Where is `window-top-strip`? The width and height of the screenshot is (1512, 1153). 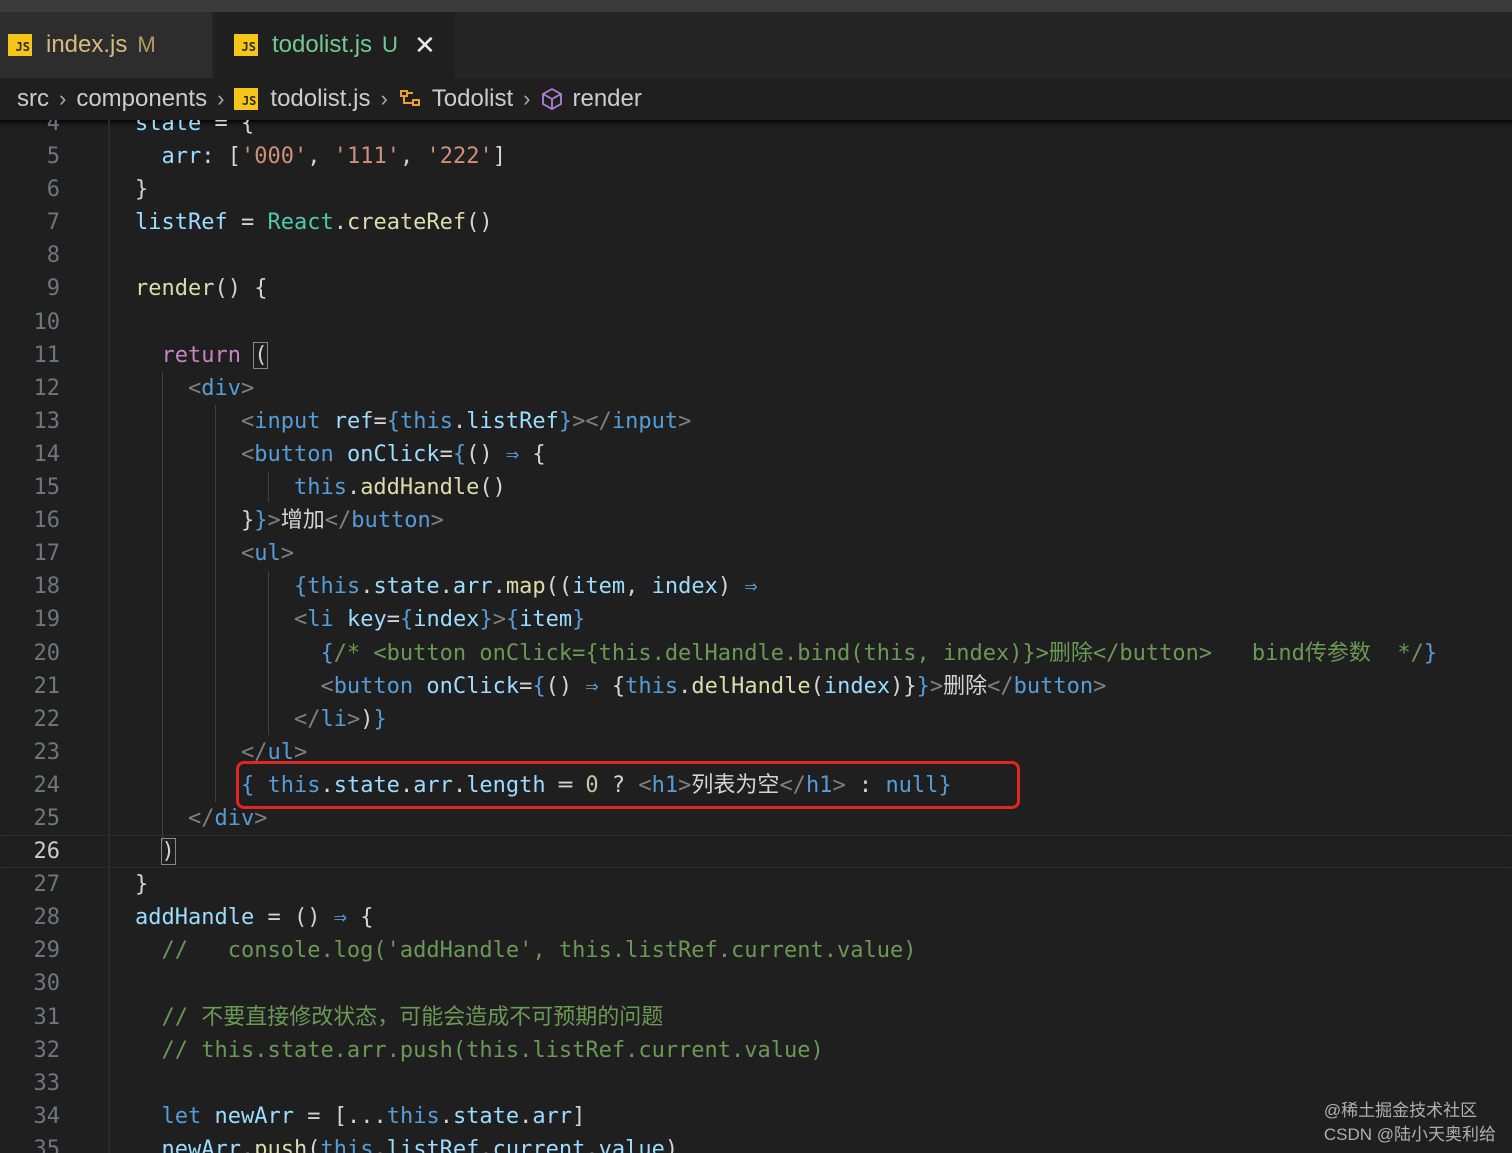 window-top-strip is located at coordinates (756, 6).